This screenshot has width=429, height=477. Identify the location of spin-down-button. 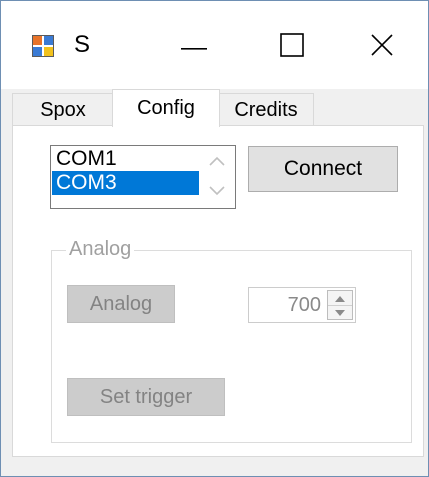
(340, 312).